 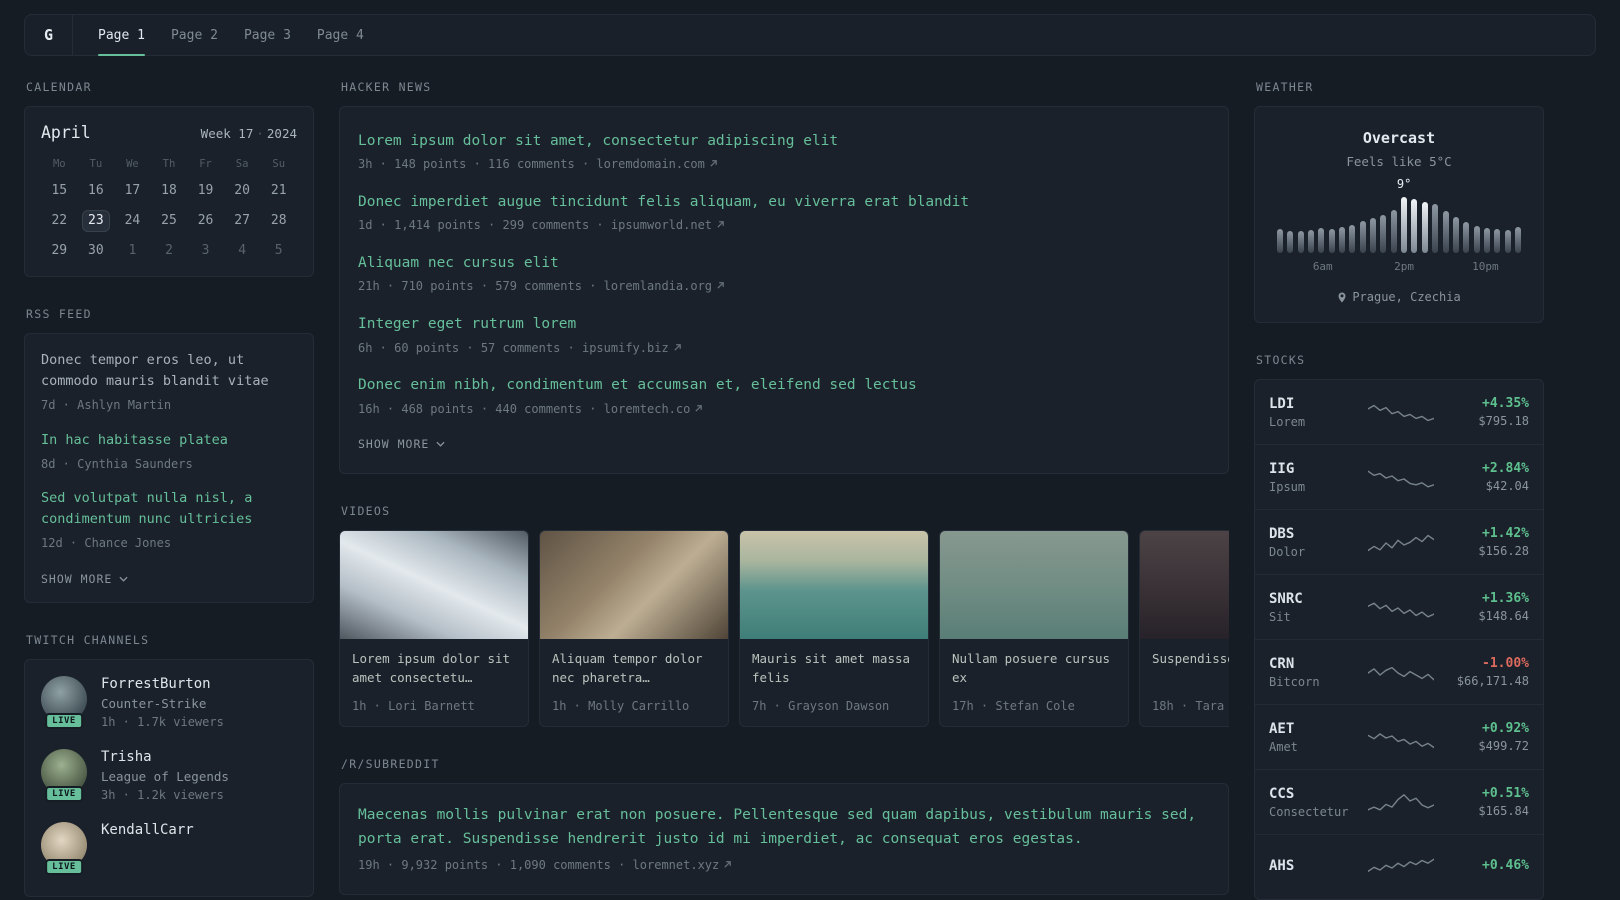 I want to click on stock-change: +0.92%, so click(x=1505, y=728).